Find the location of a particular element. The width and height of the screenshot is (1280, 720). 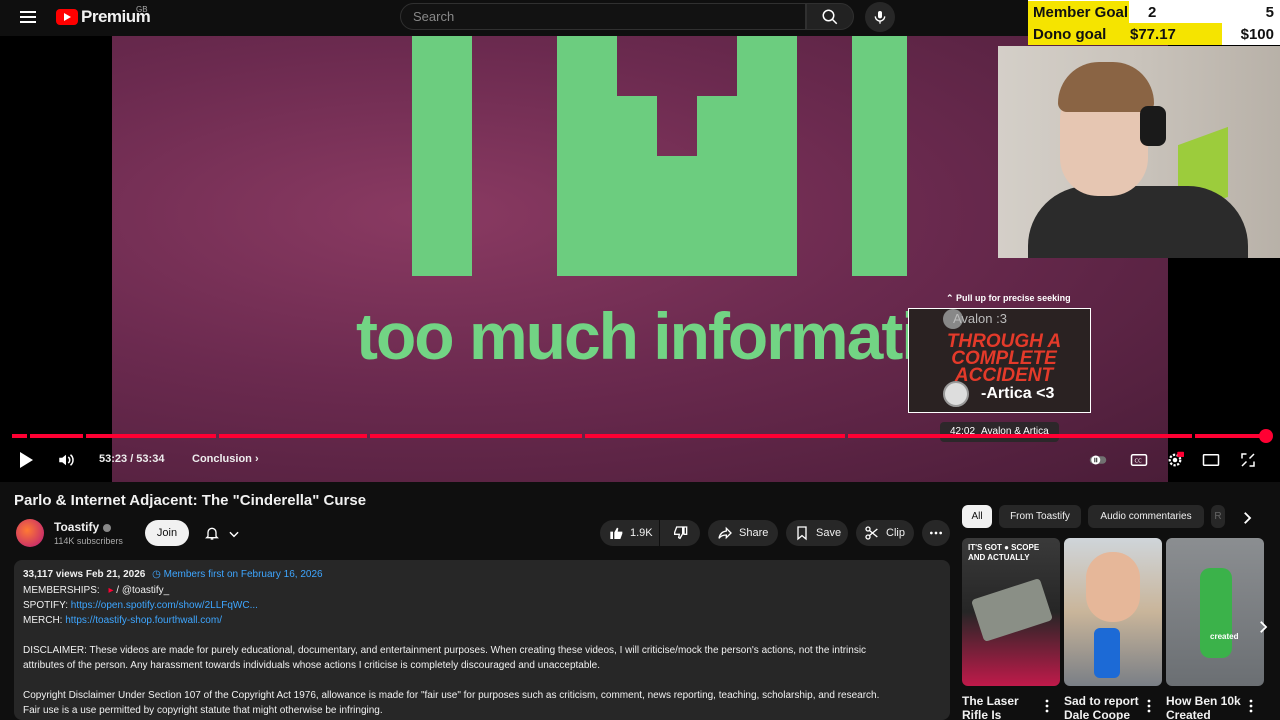

members-first-text: Members first on February 16, 2026 is located at coordinates (243, 574).